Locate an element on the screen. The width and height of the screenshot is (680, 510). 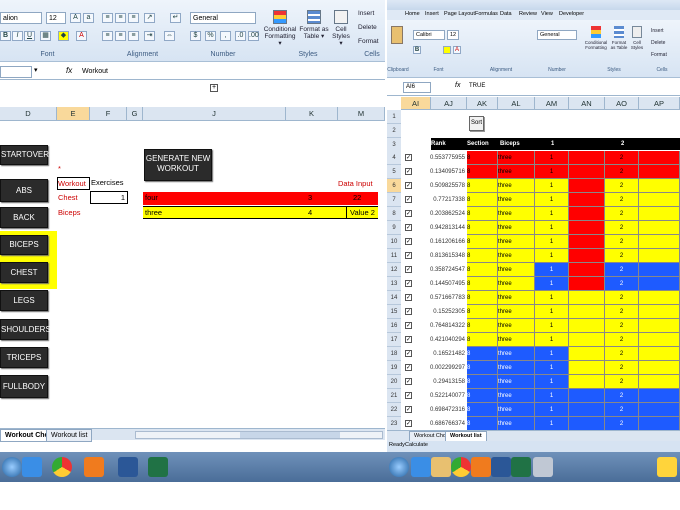
align-middle-icon: ≡ is located at coordinates (120, 18).